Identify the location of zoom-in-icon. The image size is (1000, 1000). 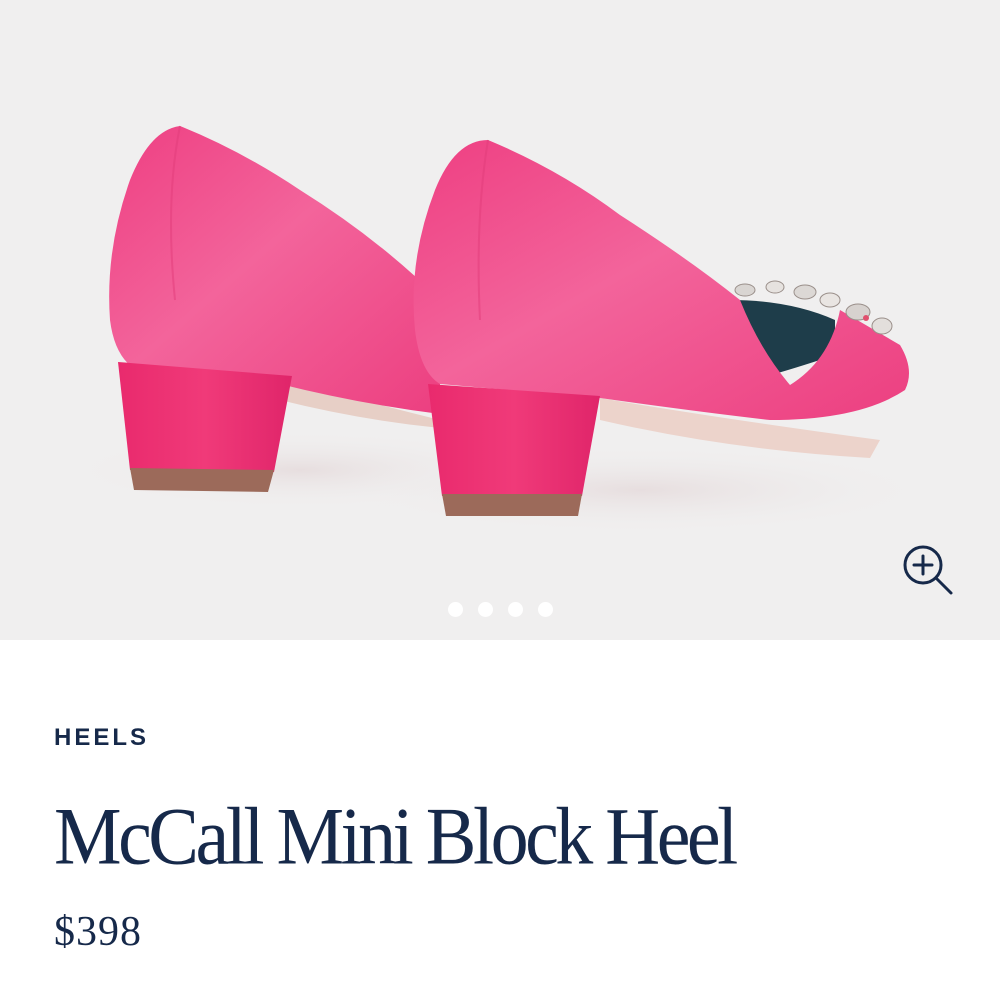
(928, 570).